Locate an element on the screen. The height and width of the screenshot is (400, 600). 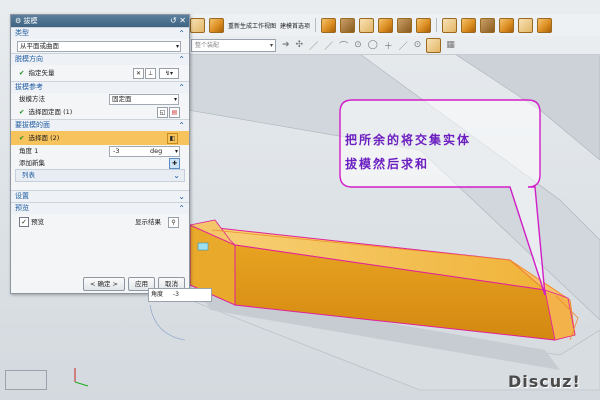
vector-reverse-icon: ✕ is located at coordinates (138, 73).